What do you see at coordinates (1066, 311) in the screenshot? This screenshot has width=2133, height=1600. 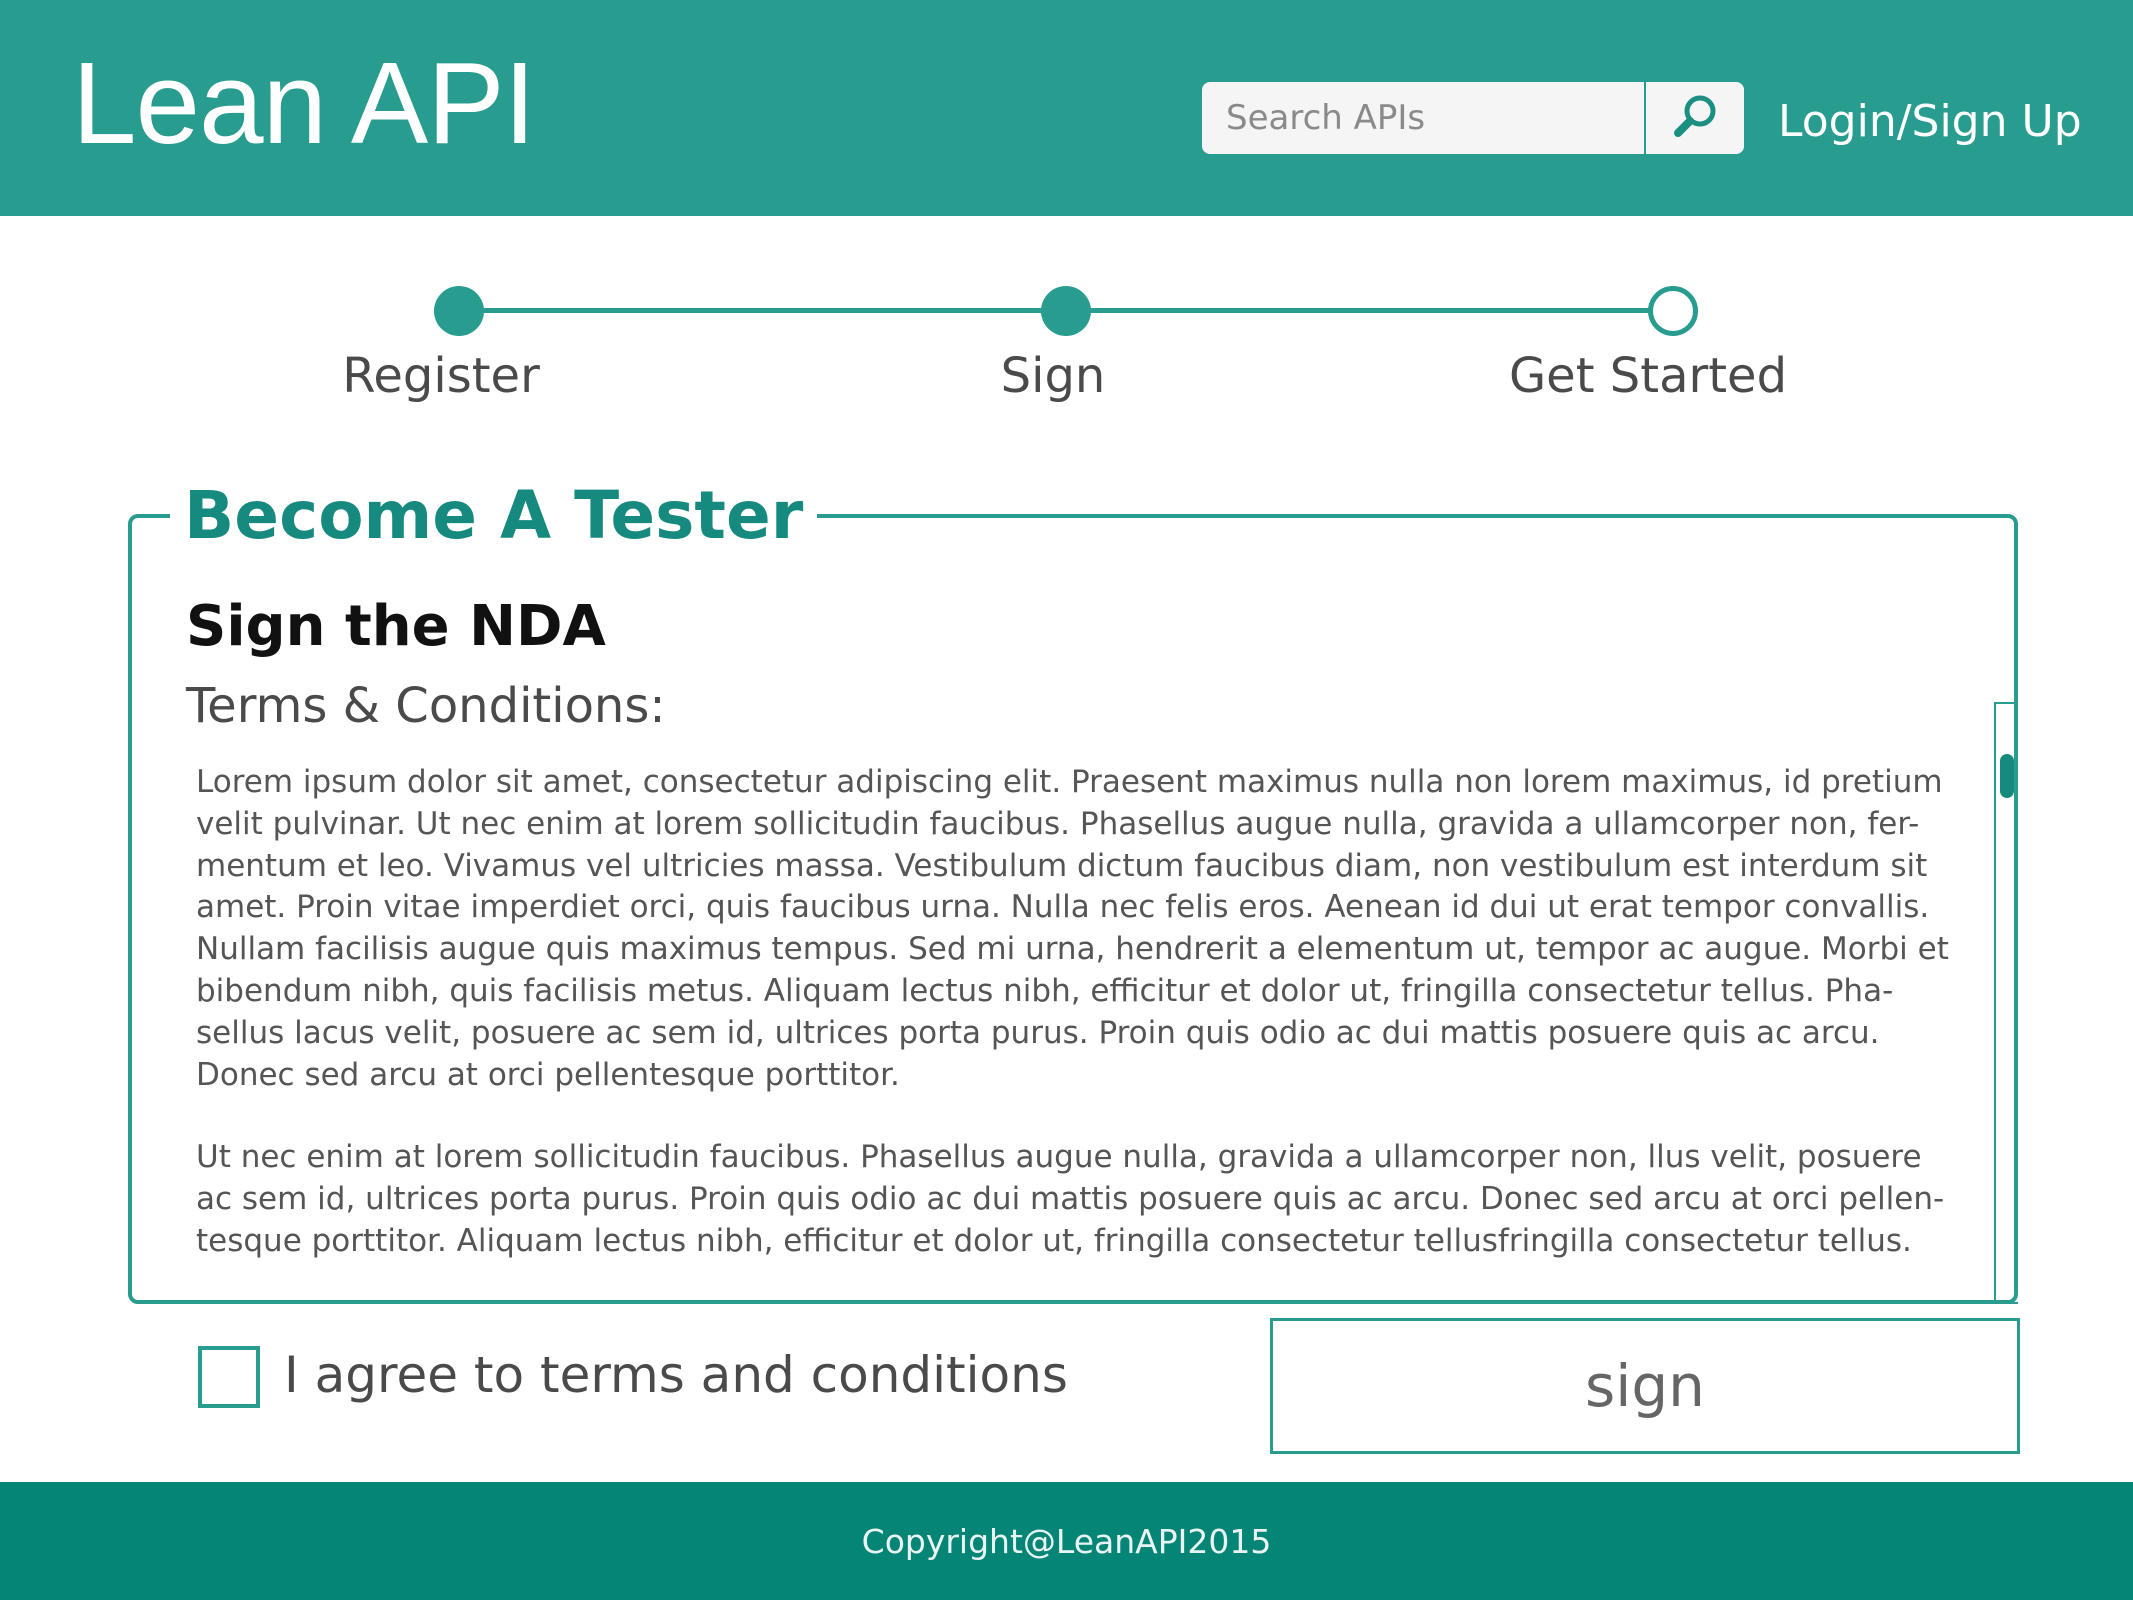 I see `step-dot-sign` at bounding box center [1066, 311].